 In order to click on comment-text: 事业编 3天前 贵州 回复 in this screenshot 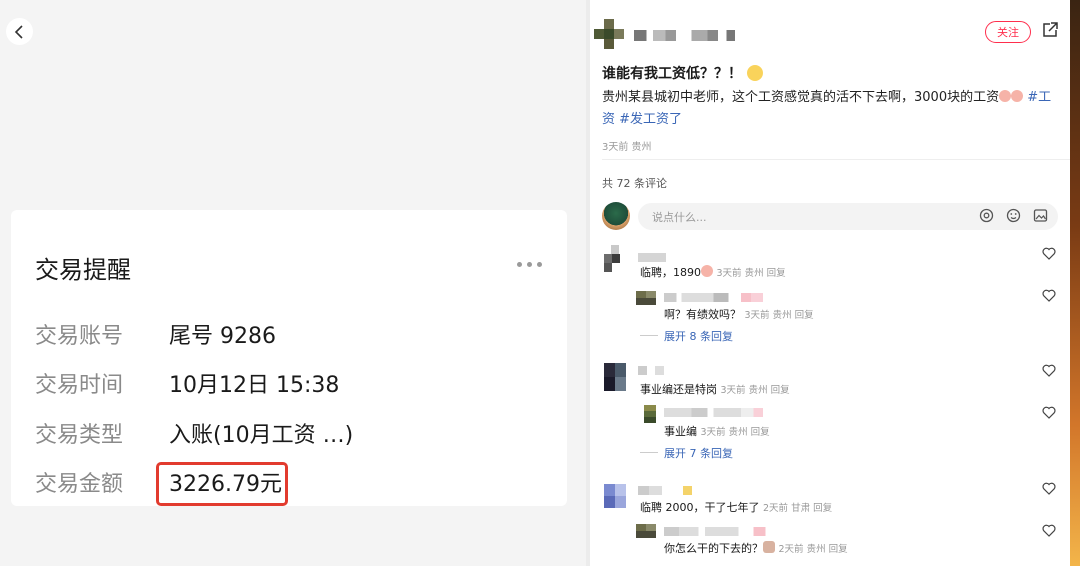, I will do `click(717, 431)`.